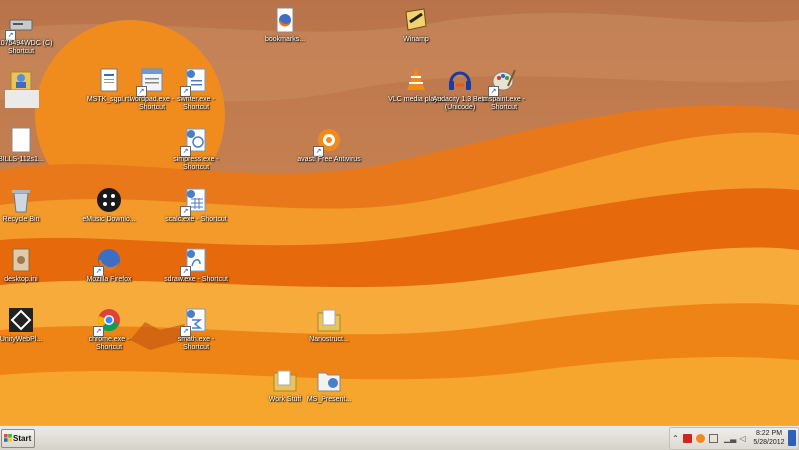 The width and height of the screenshot is (799, 450). What do you see at coordinates (109, 331) in the screenshot?
I see `desktop-icon-chrome: ↗ chrome.exe - Shortcut` at bounding box center [109, 331].